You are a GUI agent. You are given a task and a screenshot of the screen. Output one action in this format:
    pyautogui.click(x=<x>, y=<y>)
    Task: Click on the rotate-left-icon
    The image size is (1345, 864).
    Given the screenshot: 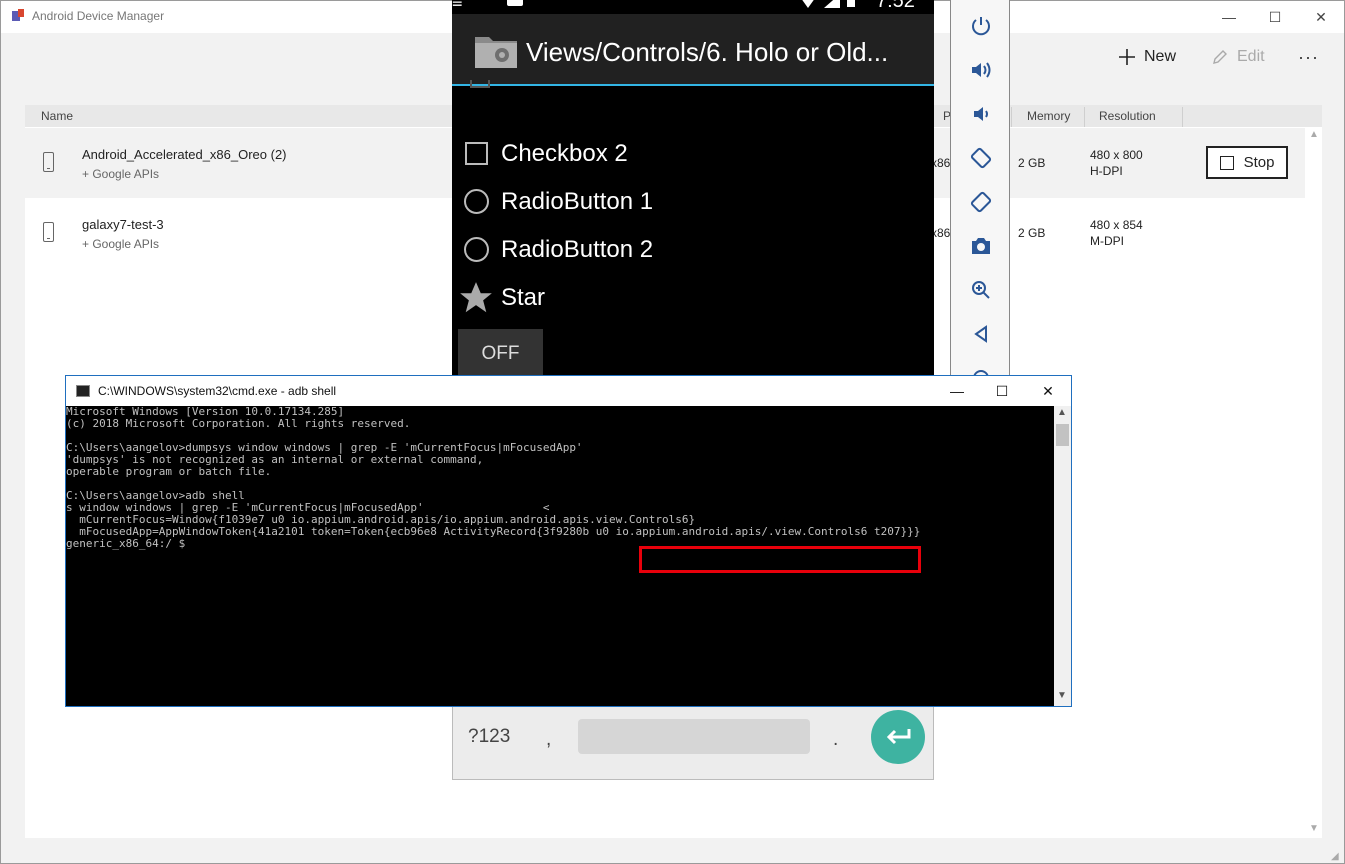 What is the action you would take?
    pyautogui.click(x=981, y=158)
    